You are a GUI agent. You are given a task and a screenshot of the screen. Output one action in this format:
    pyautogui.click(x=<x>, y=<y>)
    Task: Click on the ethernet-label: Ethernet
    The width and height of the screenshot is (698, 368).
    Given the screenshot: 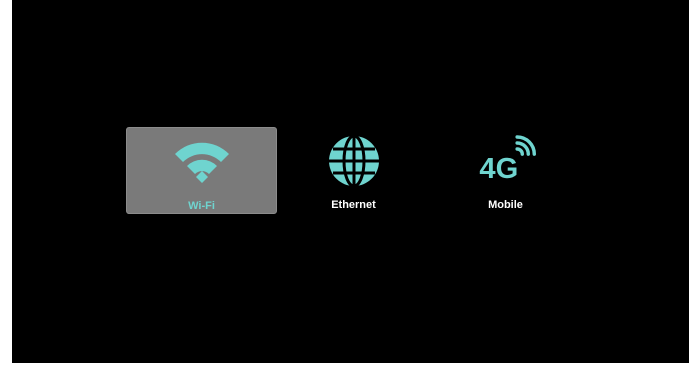 What is the action you would take?
    pyautogui.click(x=353, y=205)
    